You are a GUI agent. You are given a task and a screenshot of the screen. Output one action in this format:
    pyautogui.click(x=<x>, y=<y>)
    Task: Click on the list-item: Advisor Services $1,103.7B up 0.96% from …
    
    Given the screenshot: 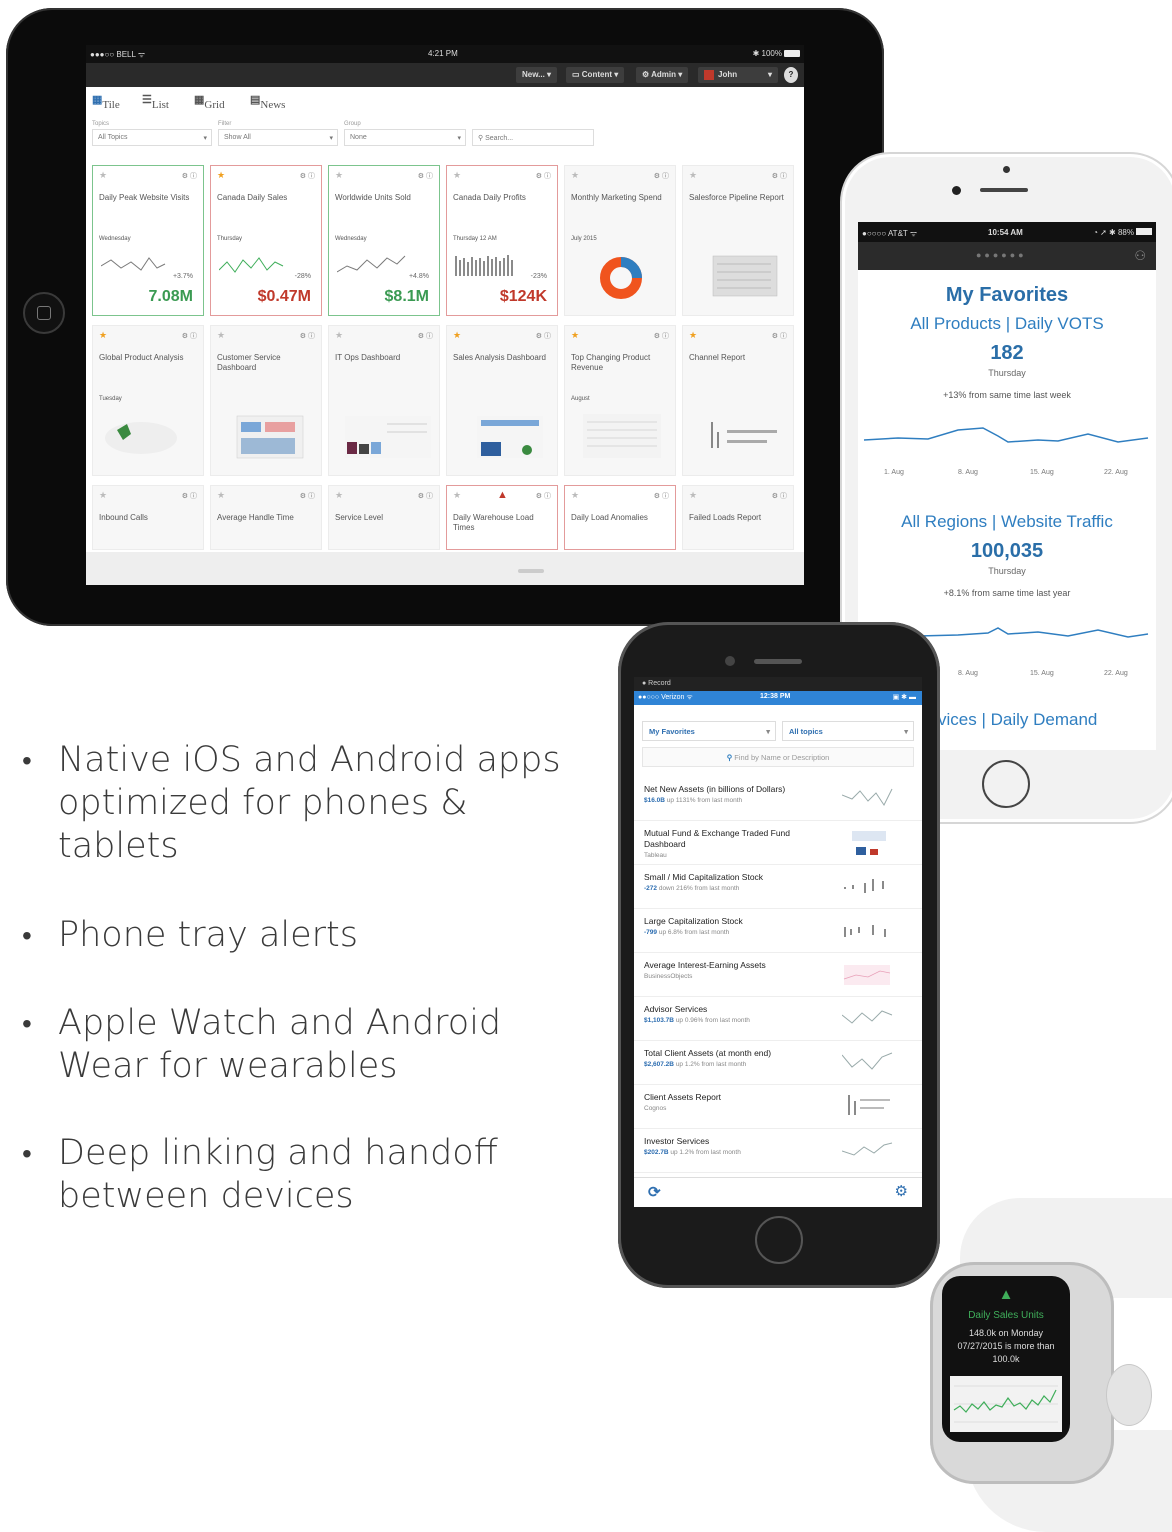 What is the action you would take?
    pyautogui.click(x=778, y=1019)
    